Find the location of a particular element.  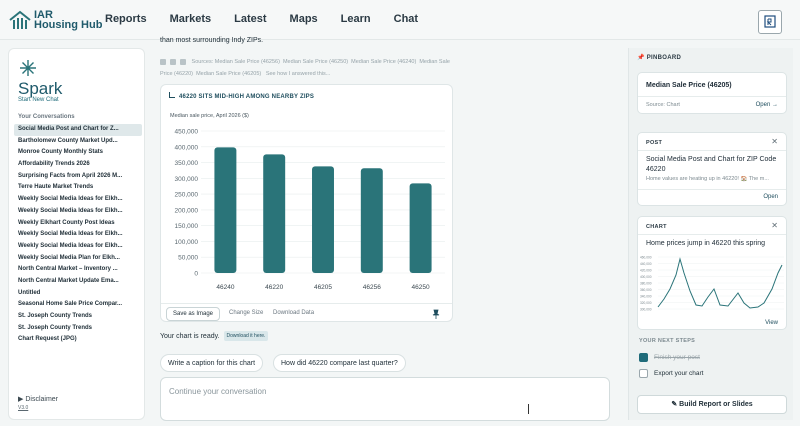

nav-markets: Markets is located at coordinates (191, 19).